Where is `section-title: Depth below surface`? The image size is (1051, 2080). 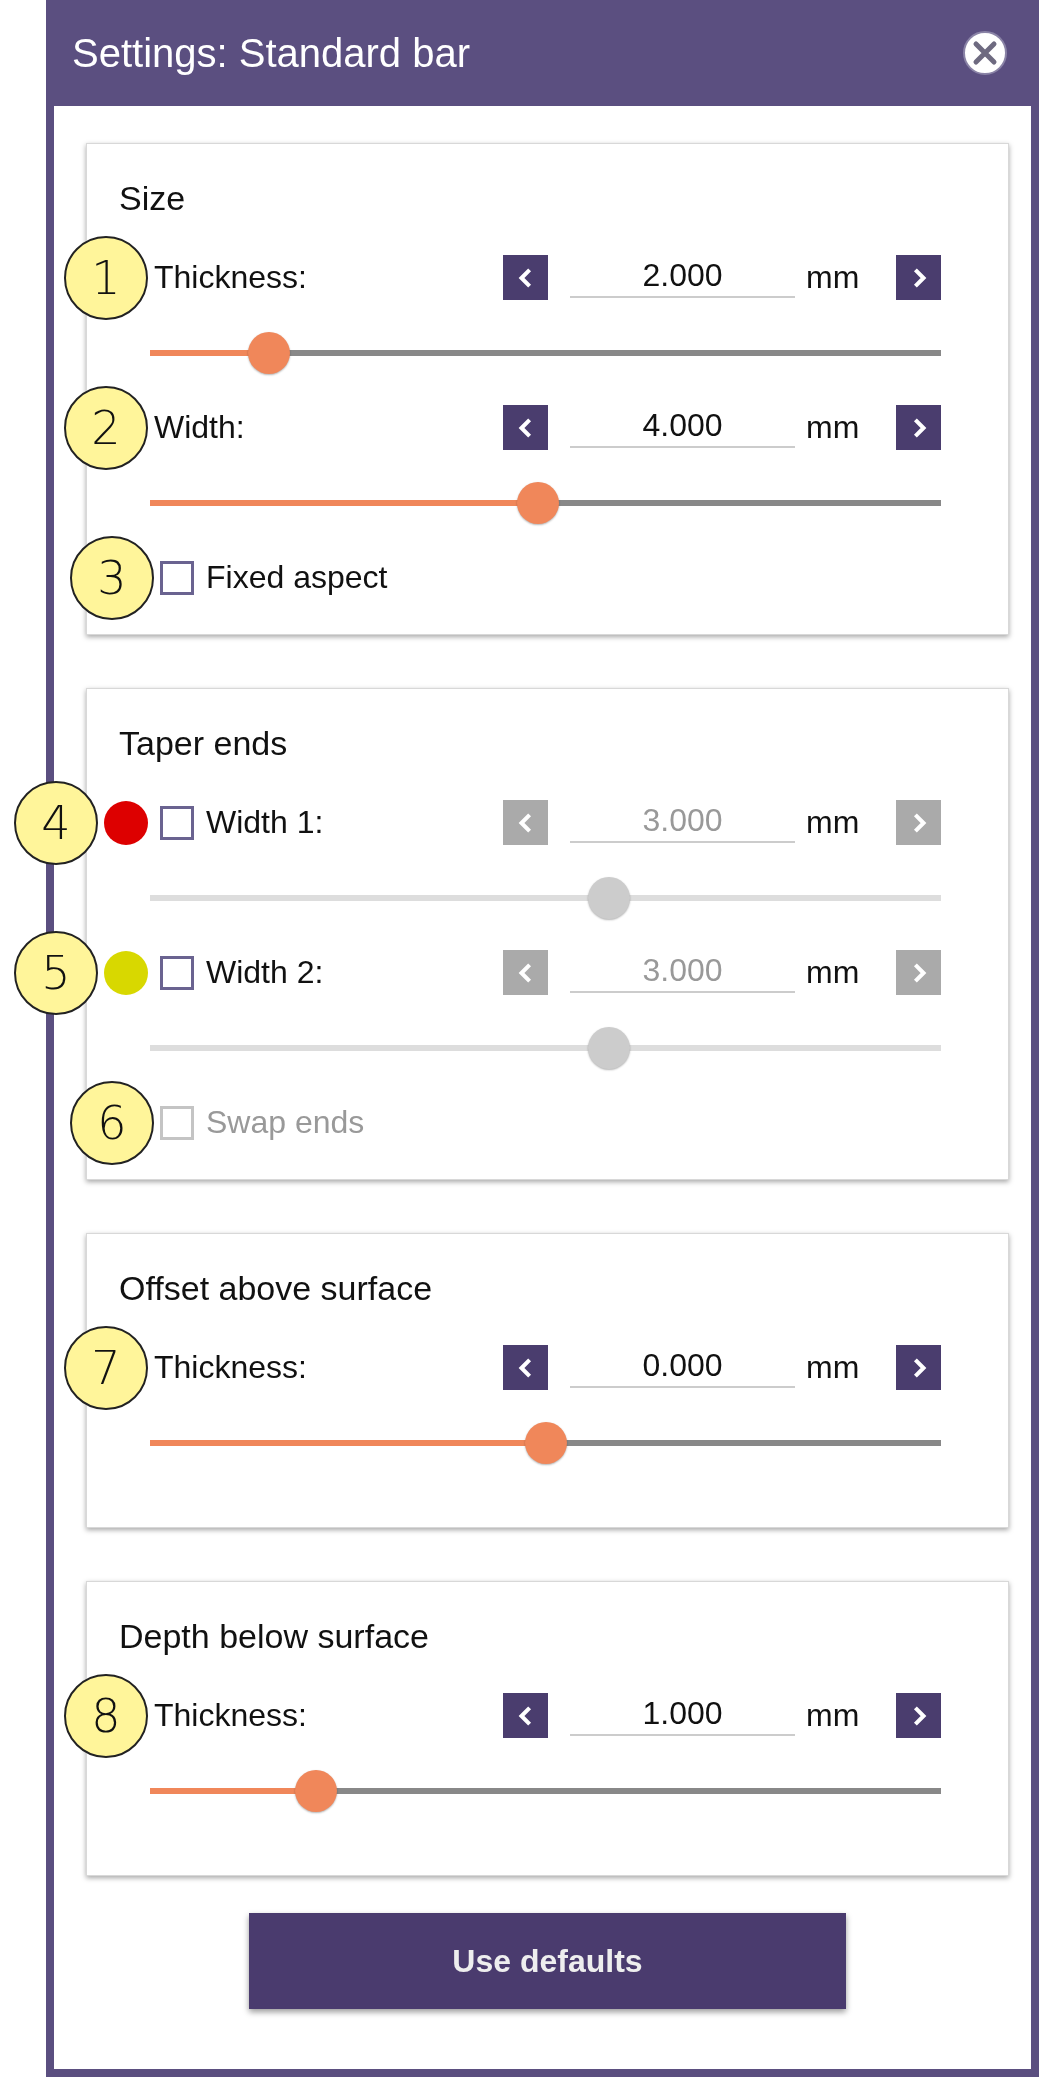 section-title: Depth below surface is located at coordinates (274, 1636).